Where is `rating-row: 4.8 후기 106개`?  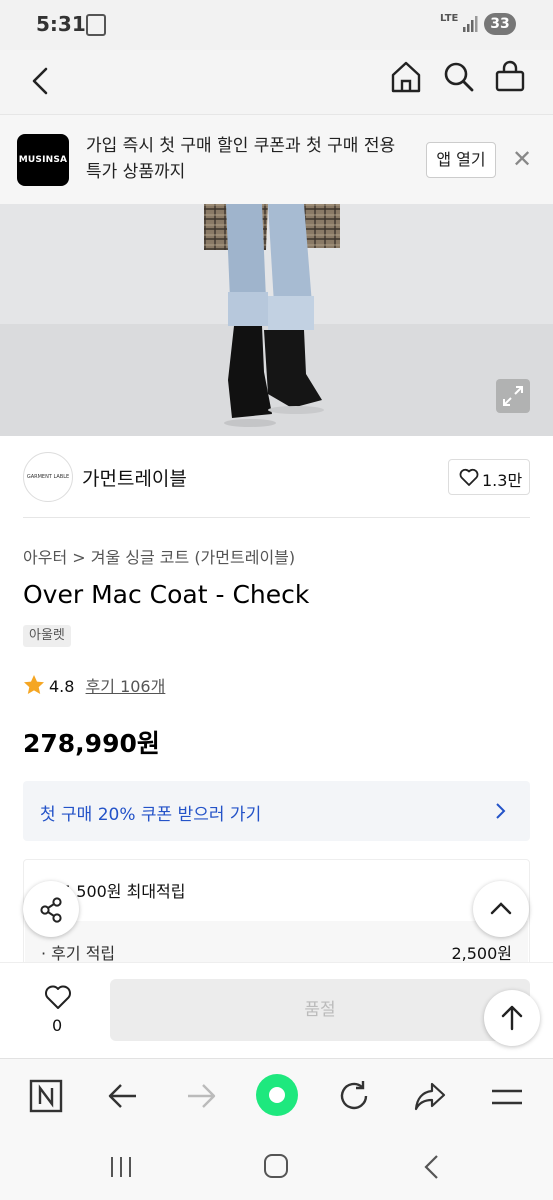 rating-row: 4.8 후기 106개 is located at coordinates (94, 685).